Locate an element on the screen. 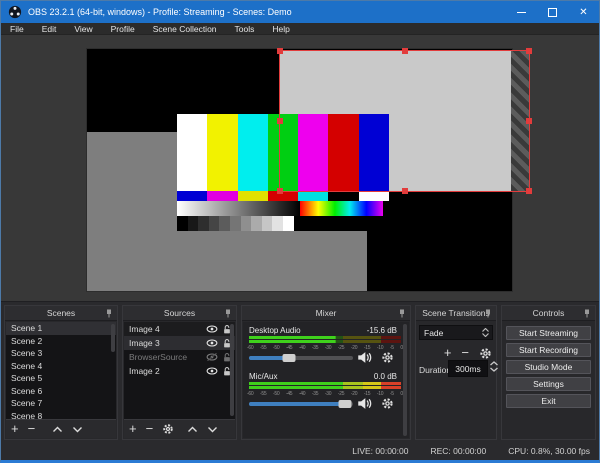 Image resolution: width=600 pixels, height=463 pixels. menu-scene-collection: Scene Collection is located at coordinates (185, 29).